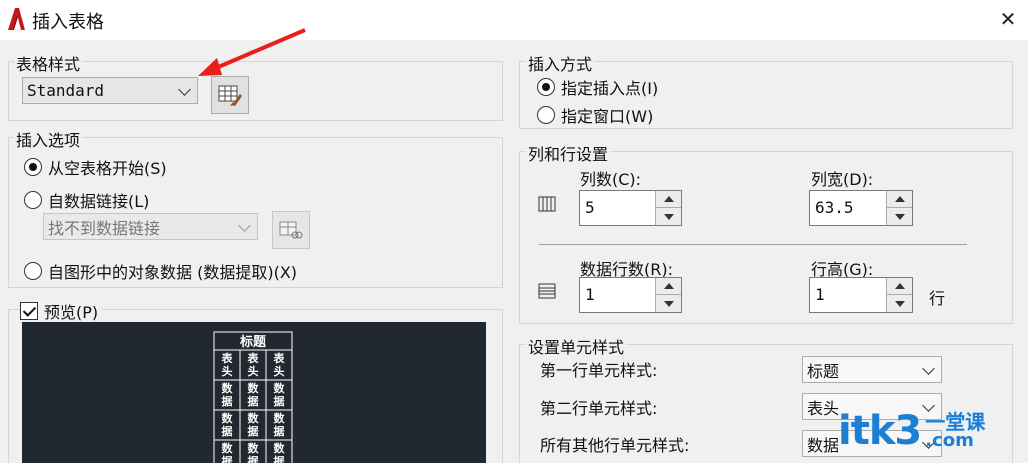 Image resolution: width=1028 pixels, height=463 pixels. I want to click on radio-label: 指定窗口(W), so click(607, 116).